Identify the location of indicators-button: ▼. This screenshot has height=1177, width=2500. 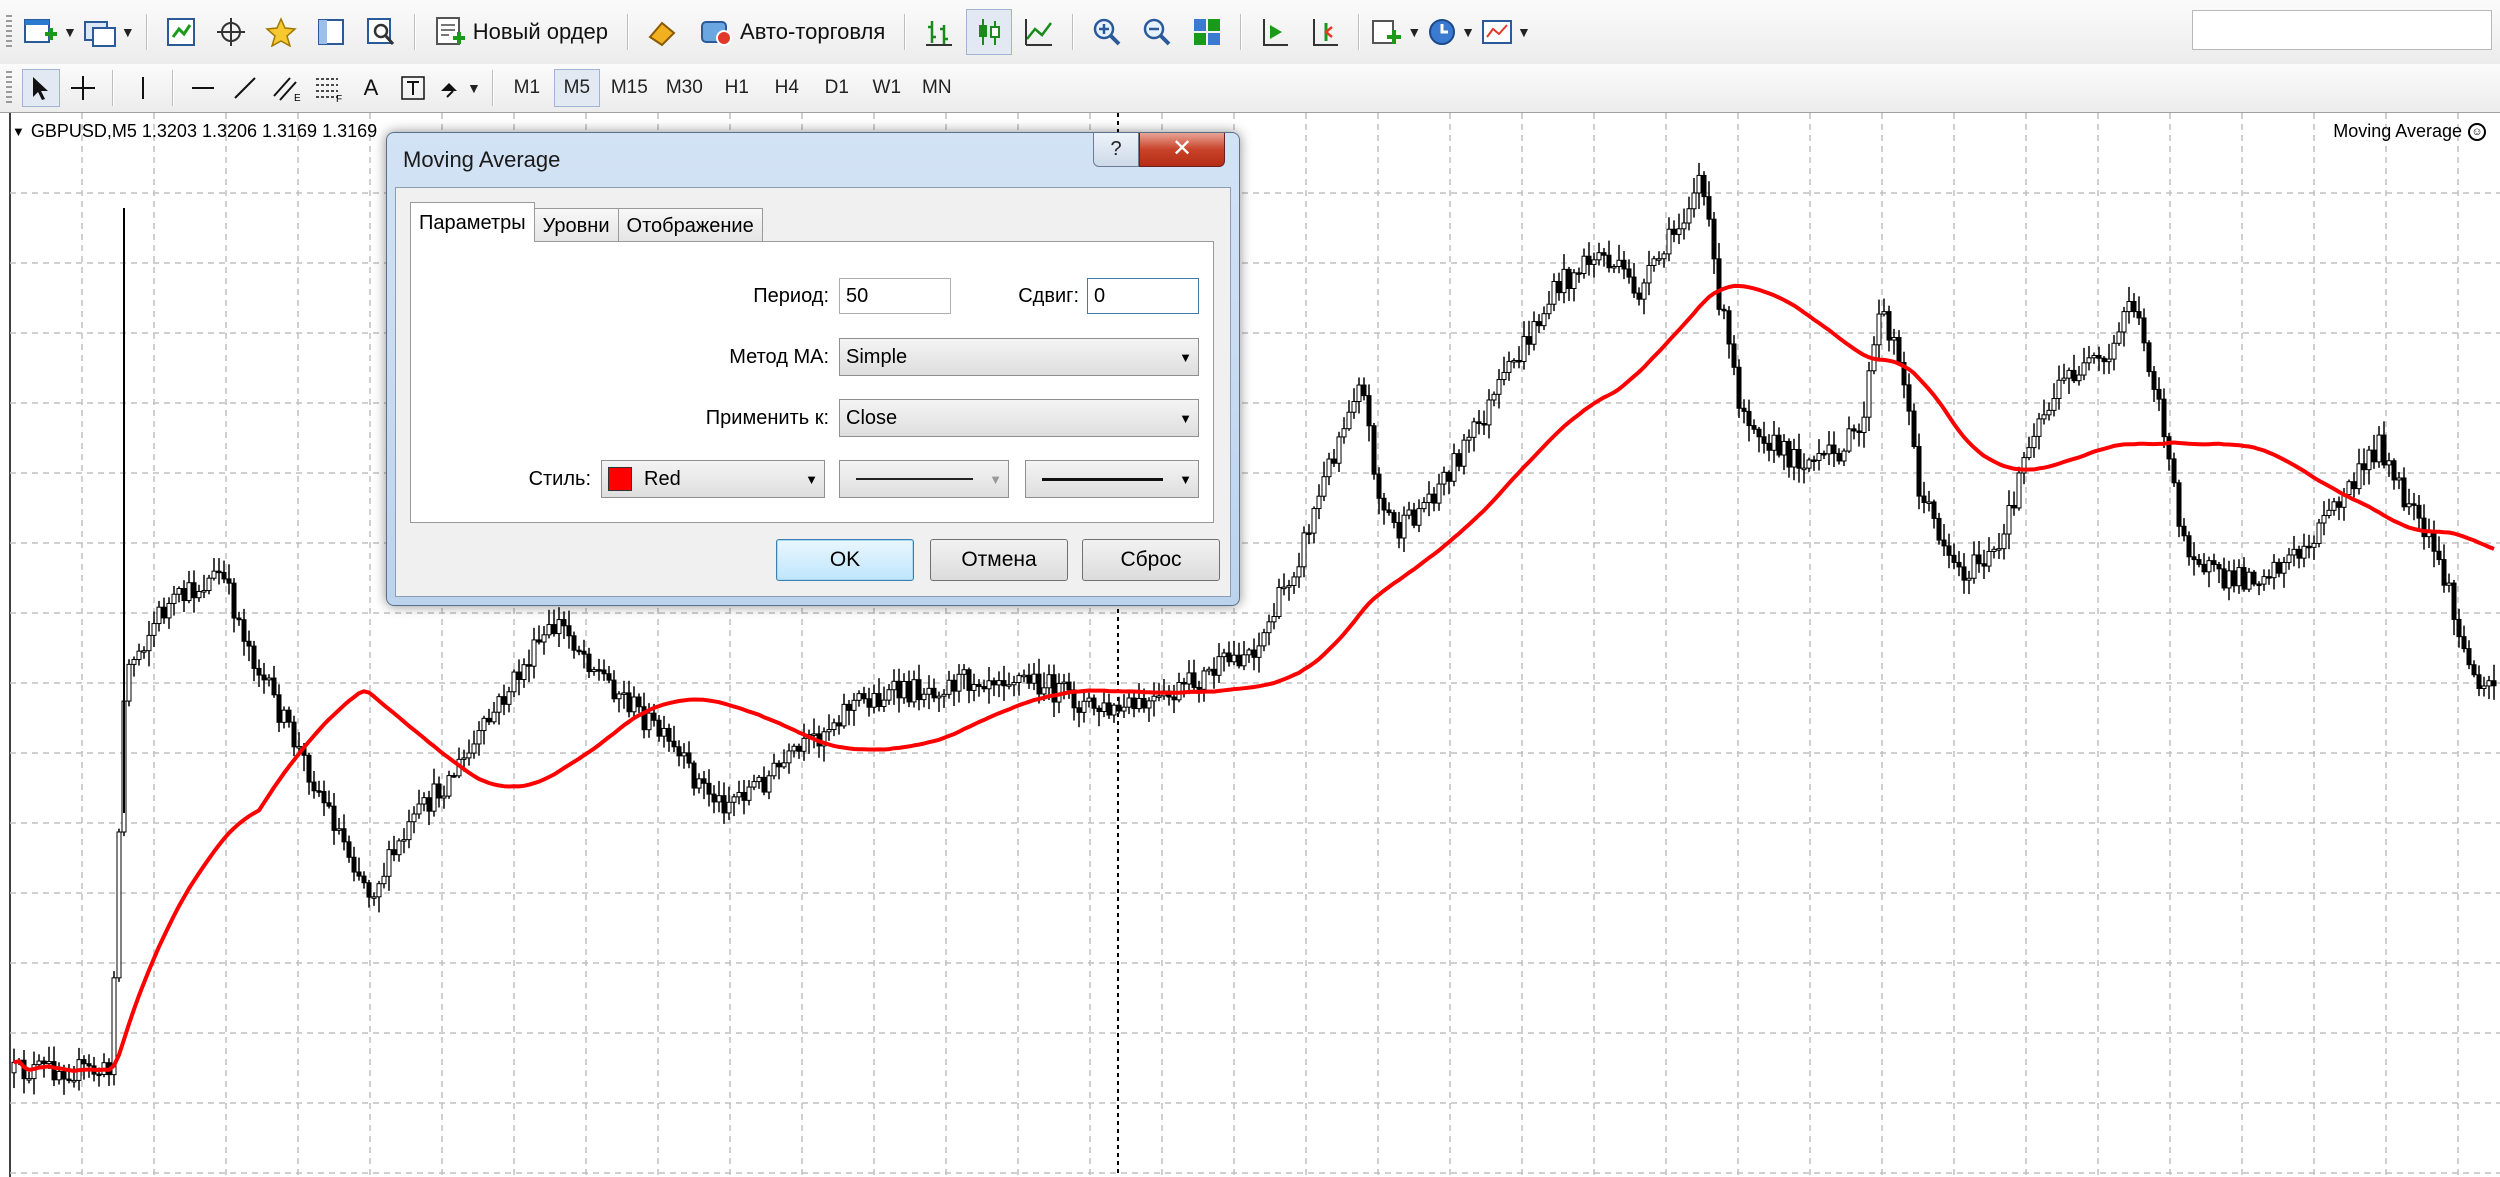
(1396, 32).